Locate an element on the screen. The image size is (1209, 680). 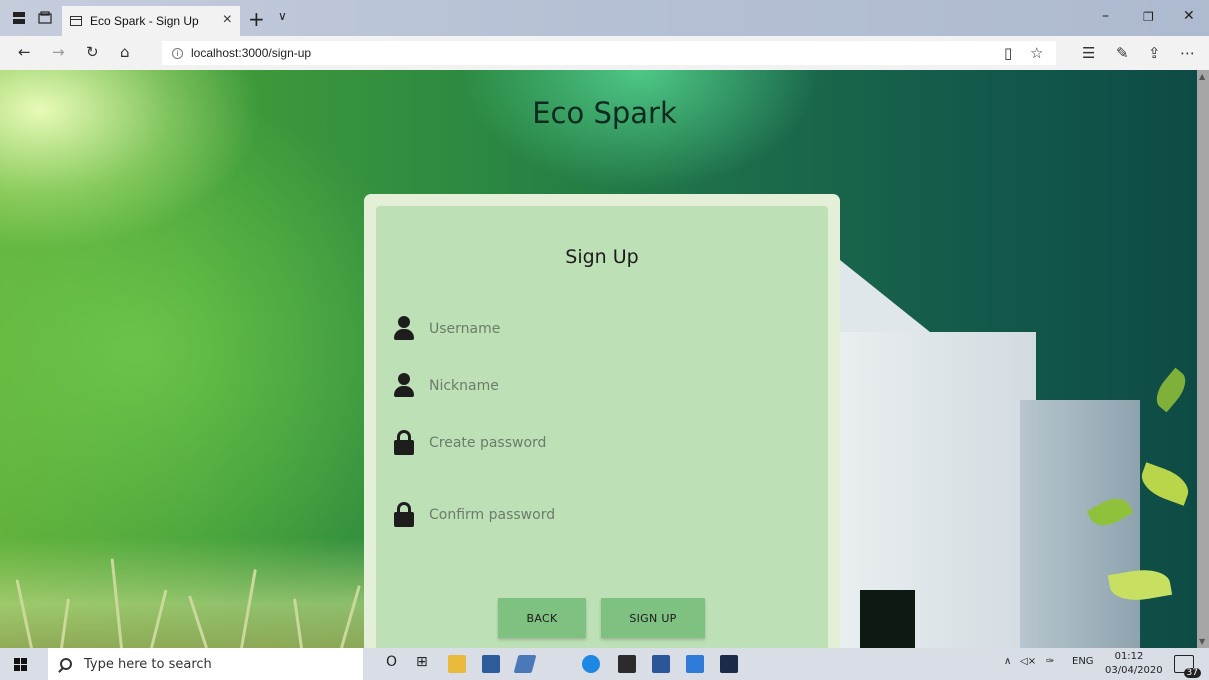
confirm-password-input is located at coordinates (620, 515).